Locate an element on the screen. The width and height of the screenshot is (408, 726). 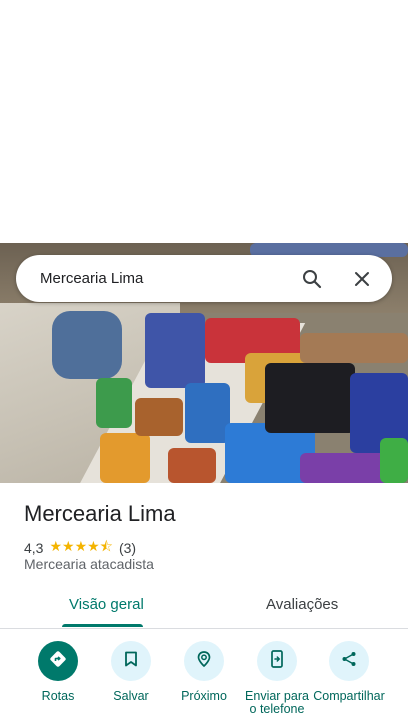
share-label: Compartilhar is located at coordinates (349, 696).